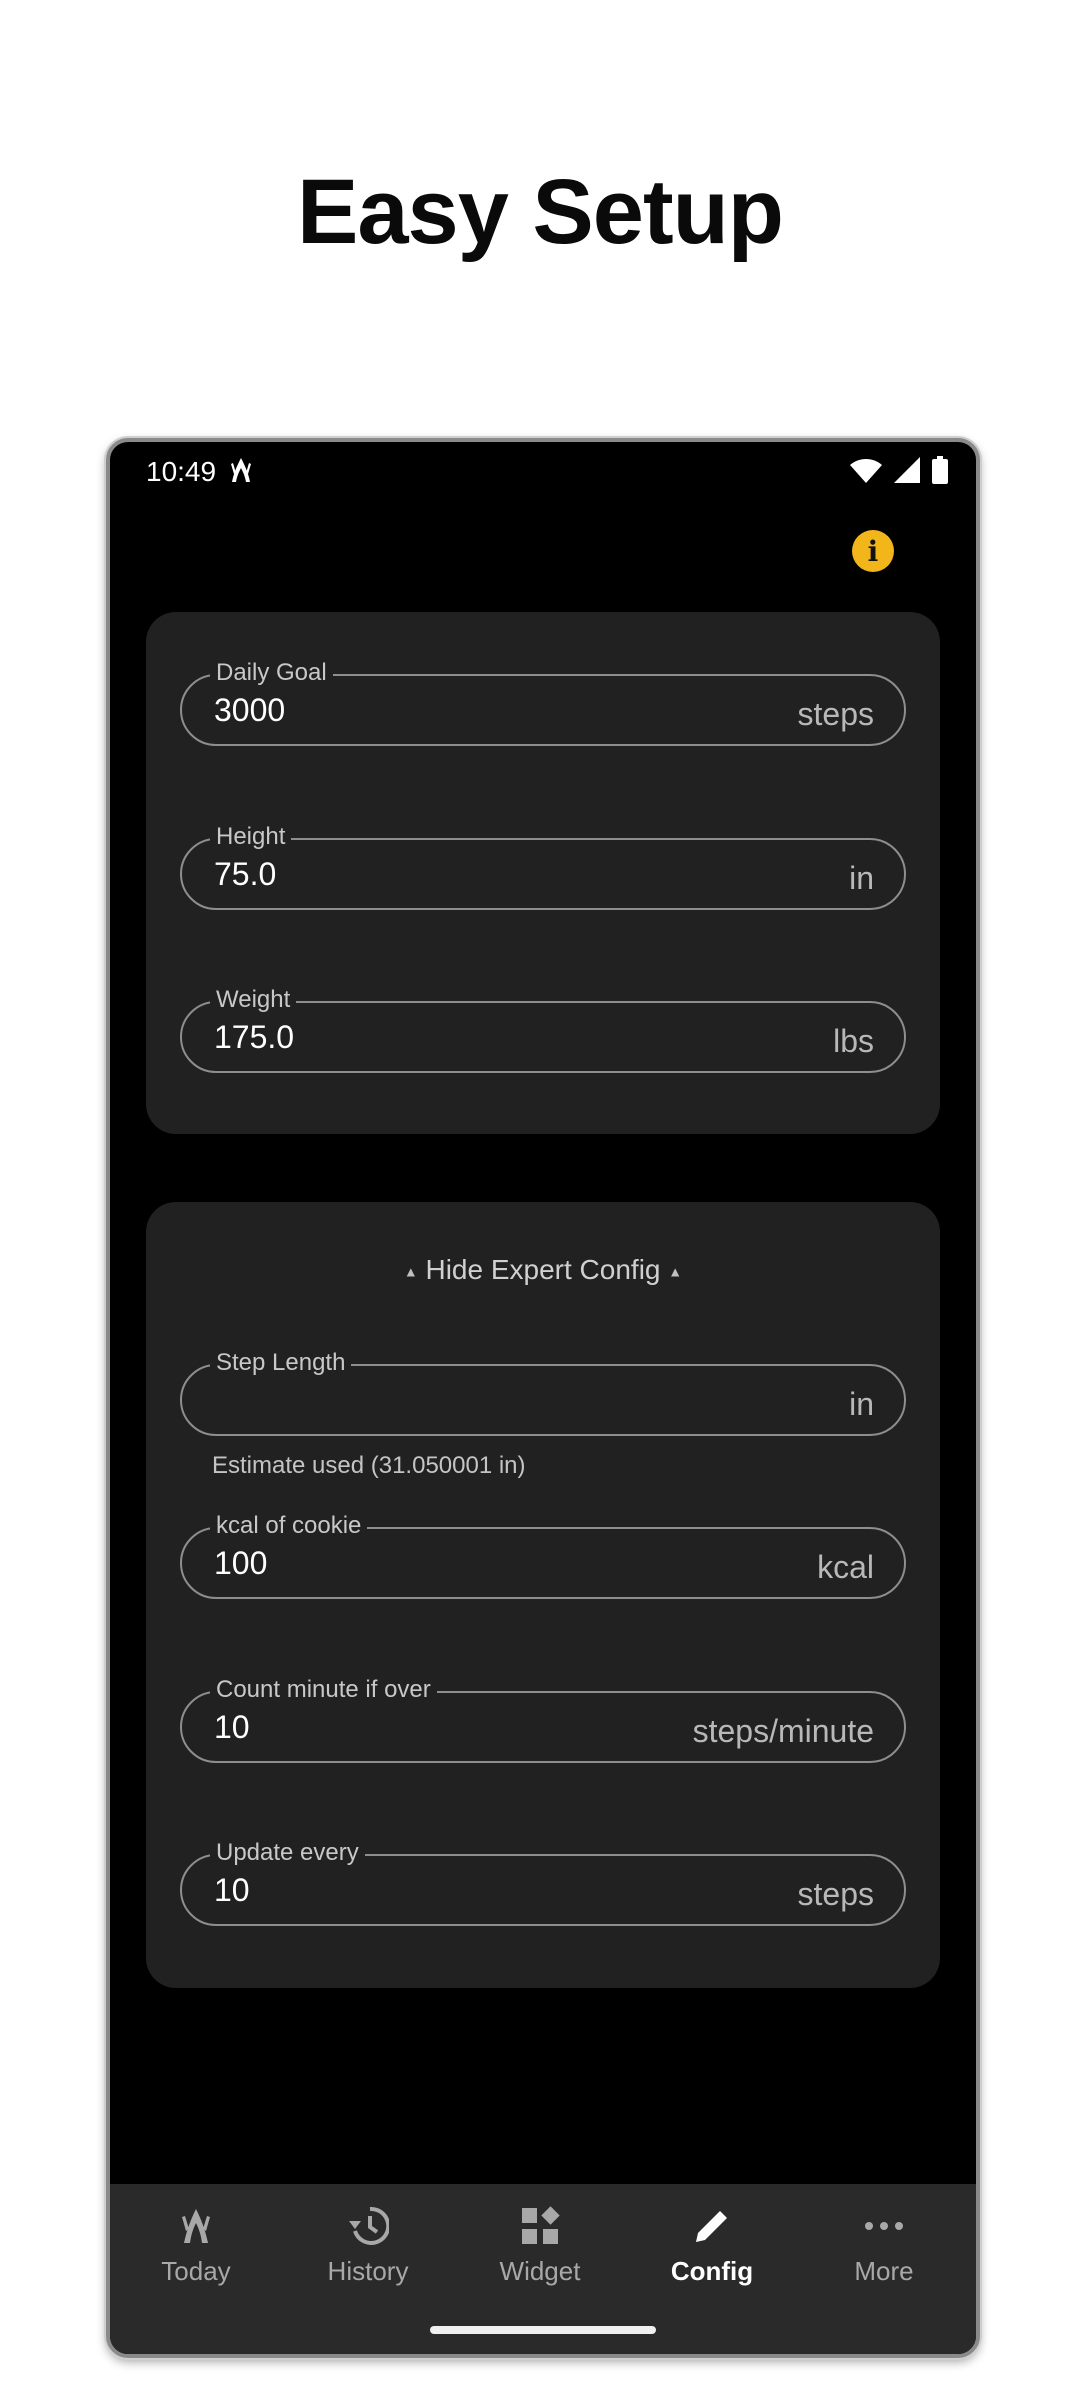  I want to click on height-field: Height 75.0 in, so click(543, 866).